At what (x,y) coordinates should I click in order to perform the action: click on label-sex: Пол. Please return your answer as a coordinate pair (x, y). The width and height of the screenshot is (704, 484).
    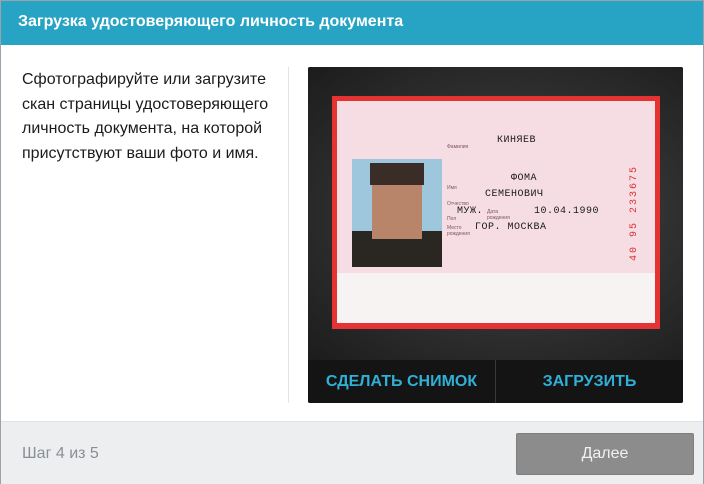
    Looking at the image, I should click on (452, 219).